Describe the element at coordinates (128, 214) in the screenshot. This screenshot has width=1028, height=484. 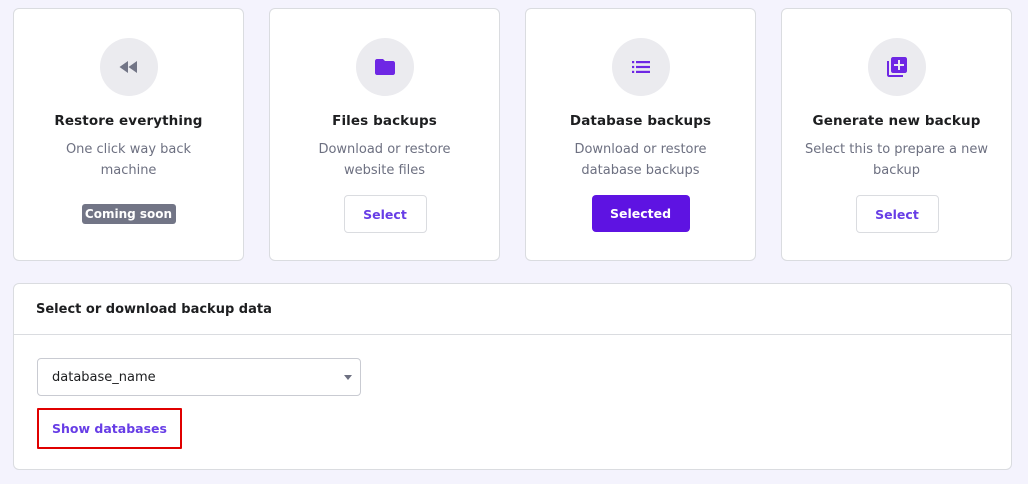
I see `coming-soon-badge: Coming soon` at that location.